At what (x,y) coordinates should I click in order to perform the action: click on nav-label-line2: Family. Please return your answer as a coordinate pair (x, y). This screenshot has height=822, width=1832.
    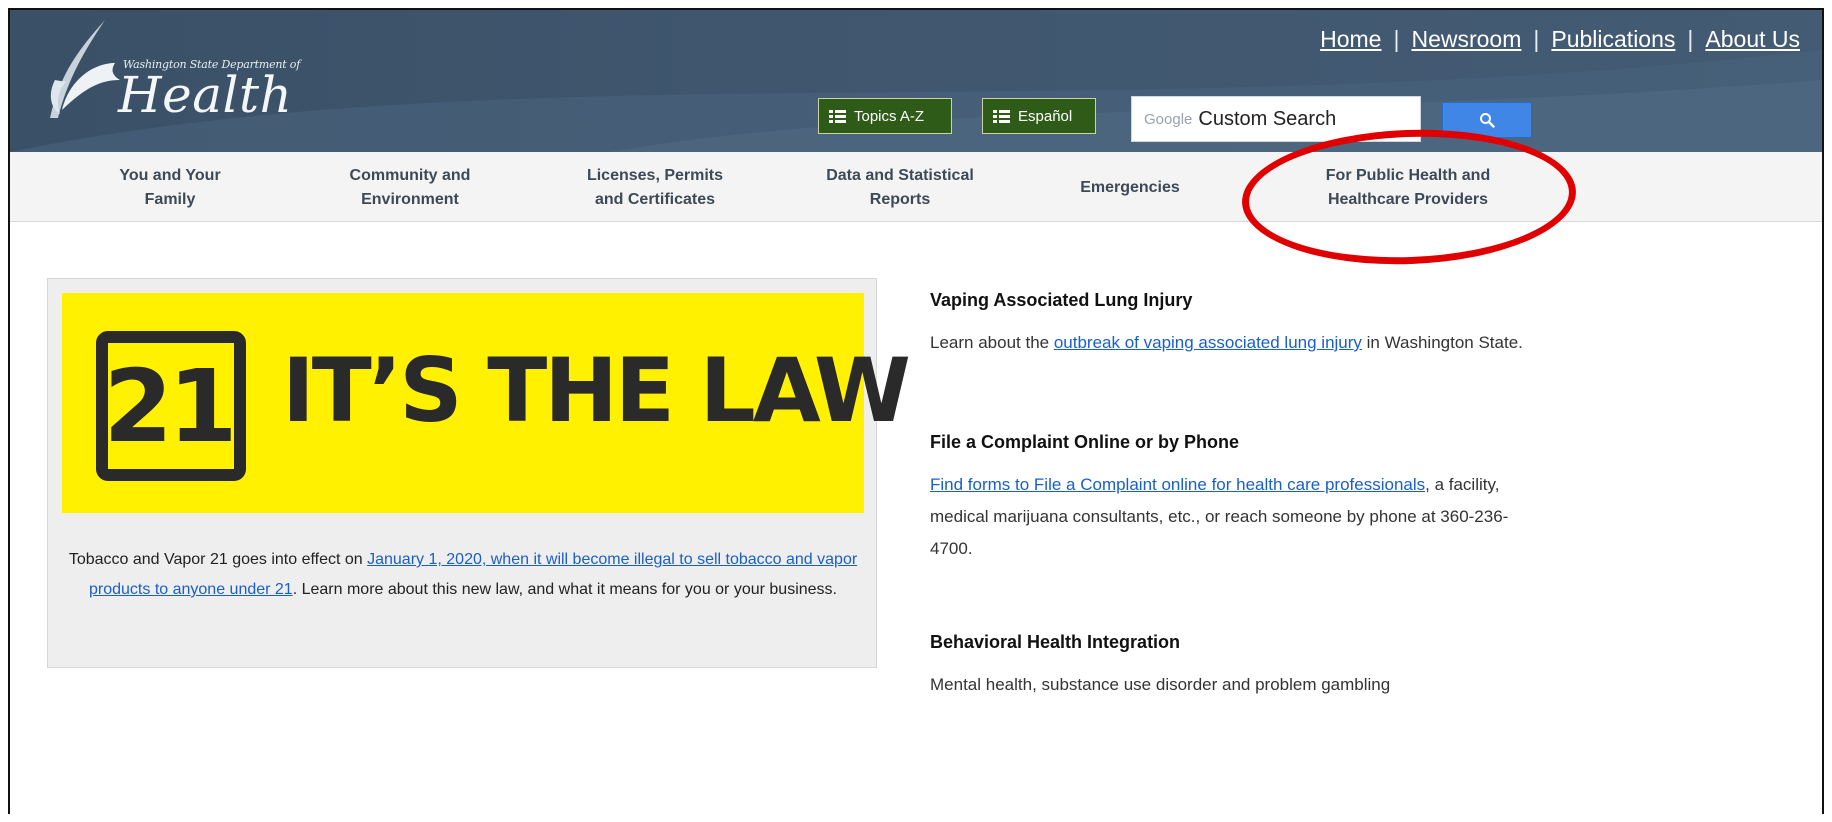
    Looking at the image, I should click on (170, 199).